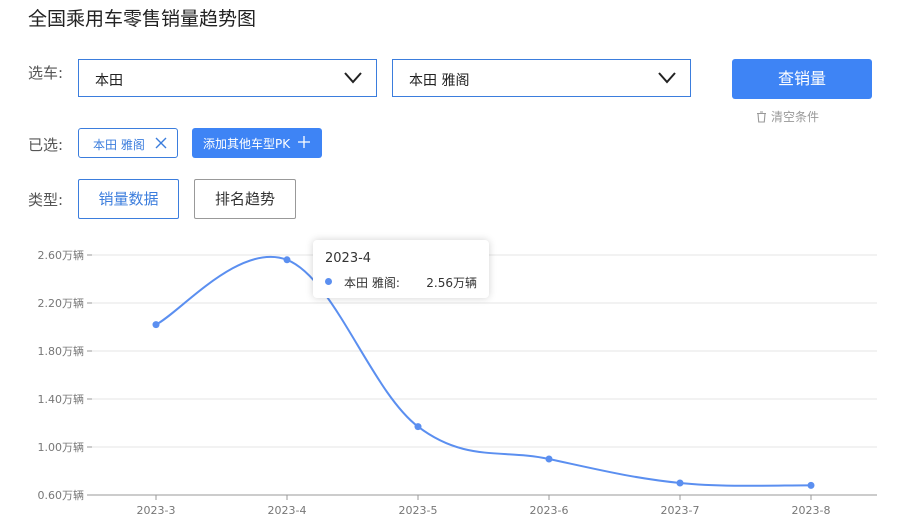 This screenshot has width=897, height=529. Describe the element at coordinates (61, 255) in the screenshot. I see `y-tick-label: 2.60万辆` at that location.